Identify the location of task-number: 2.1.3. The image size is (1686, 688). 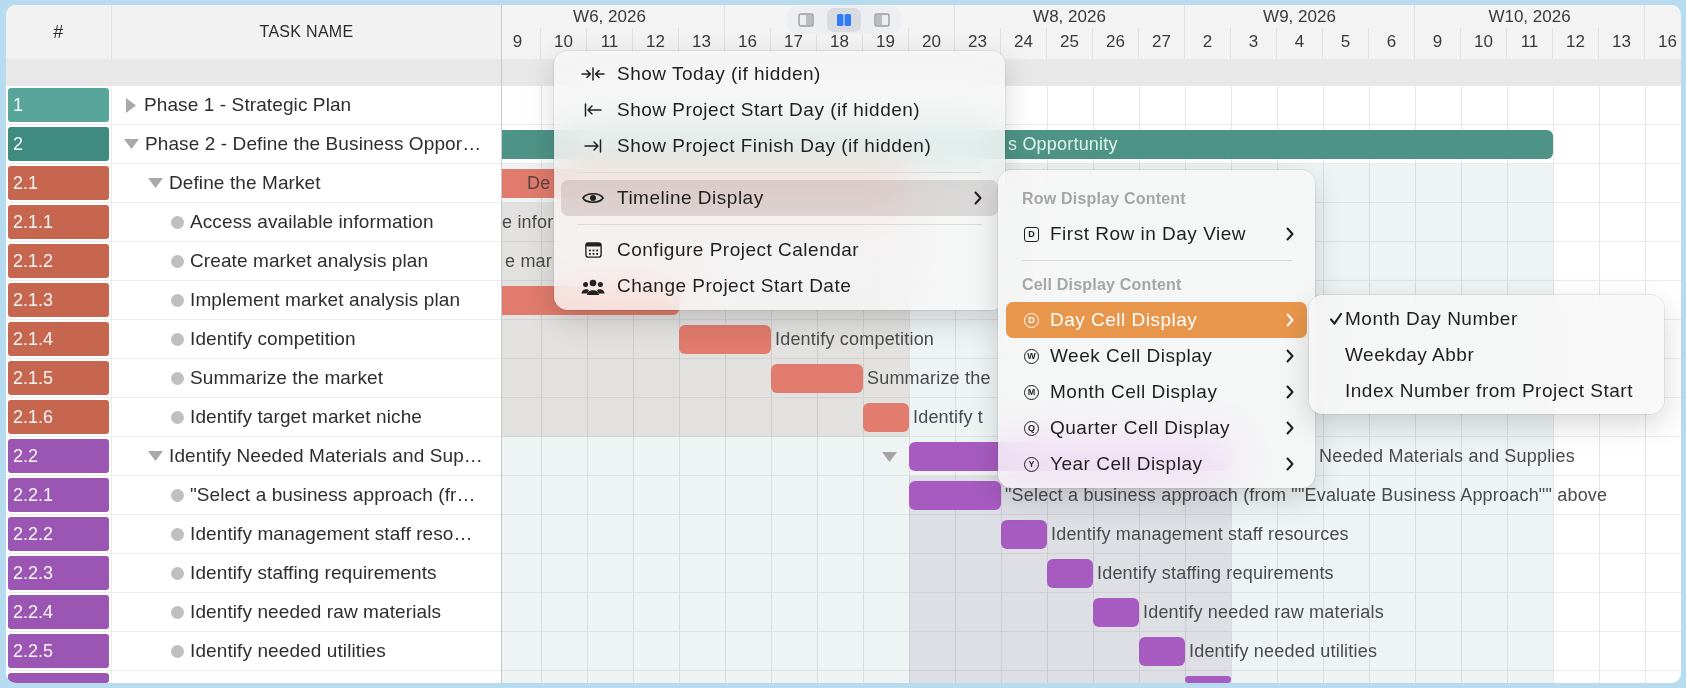
(58, 300).